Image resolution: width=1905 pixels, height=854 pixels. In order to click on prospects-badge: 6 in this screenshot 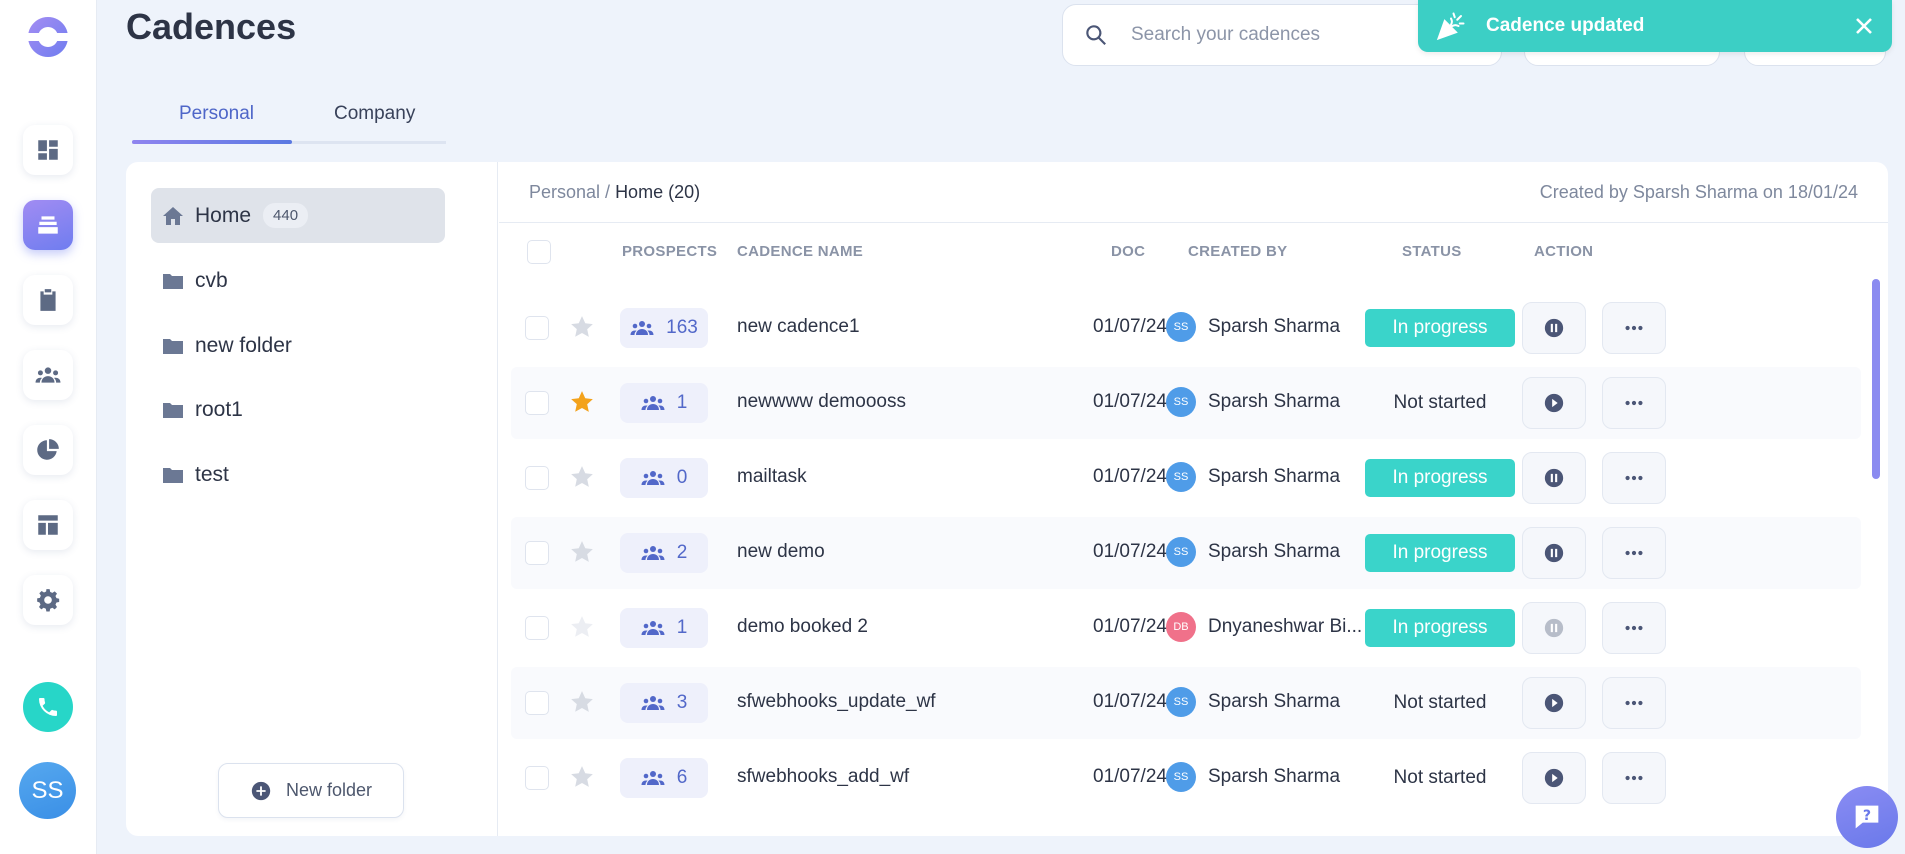, I will do `click(664, 778)`.